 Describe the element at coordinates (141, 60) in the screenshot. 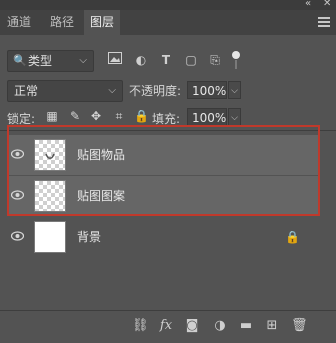

I see `adjustment-filter-icon: ◐` at that location.